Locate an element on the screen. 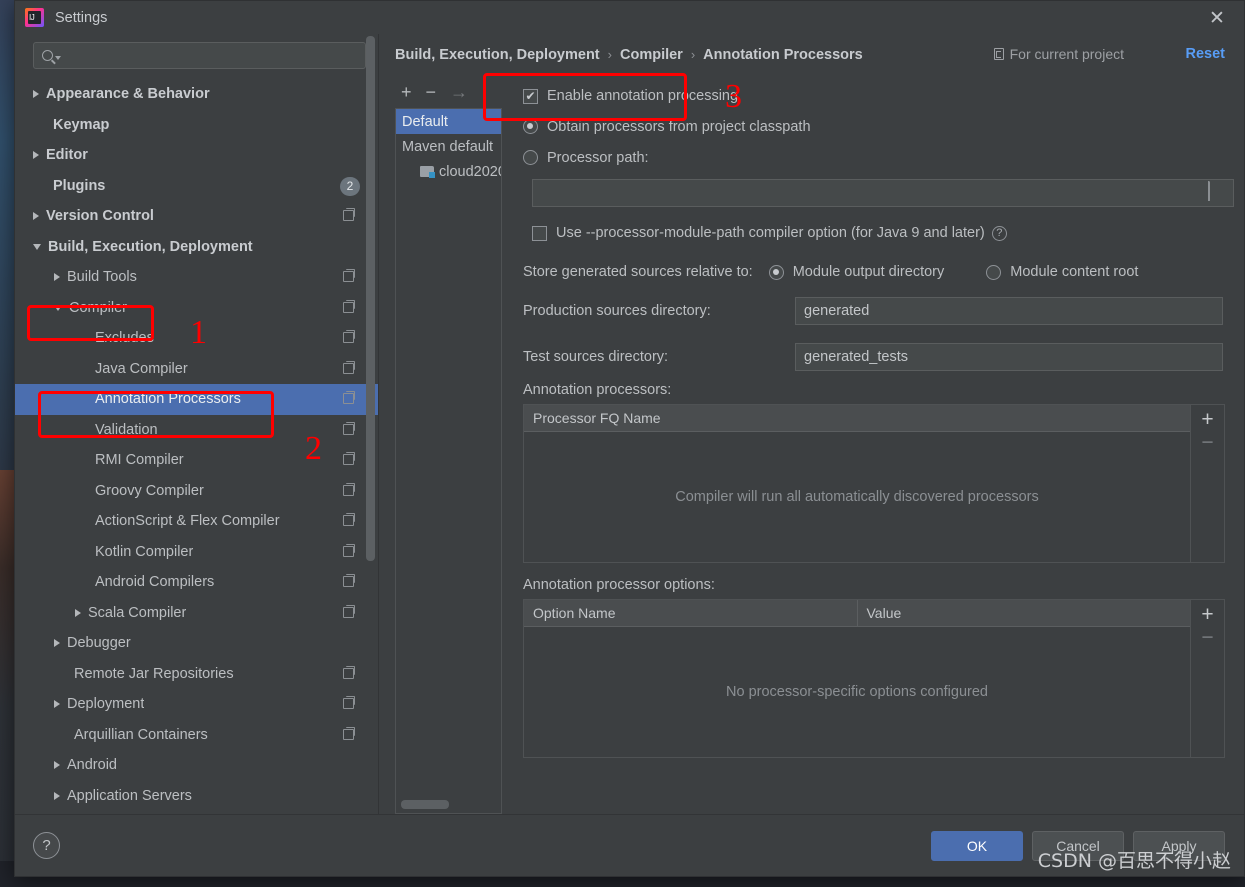 The height and width of the screenshot is (887, 1245). column-option-name: Option Name is located at coordinates (690, 613).